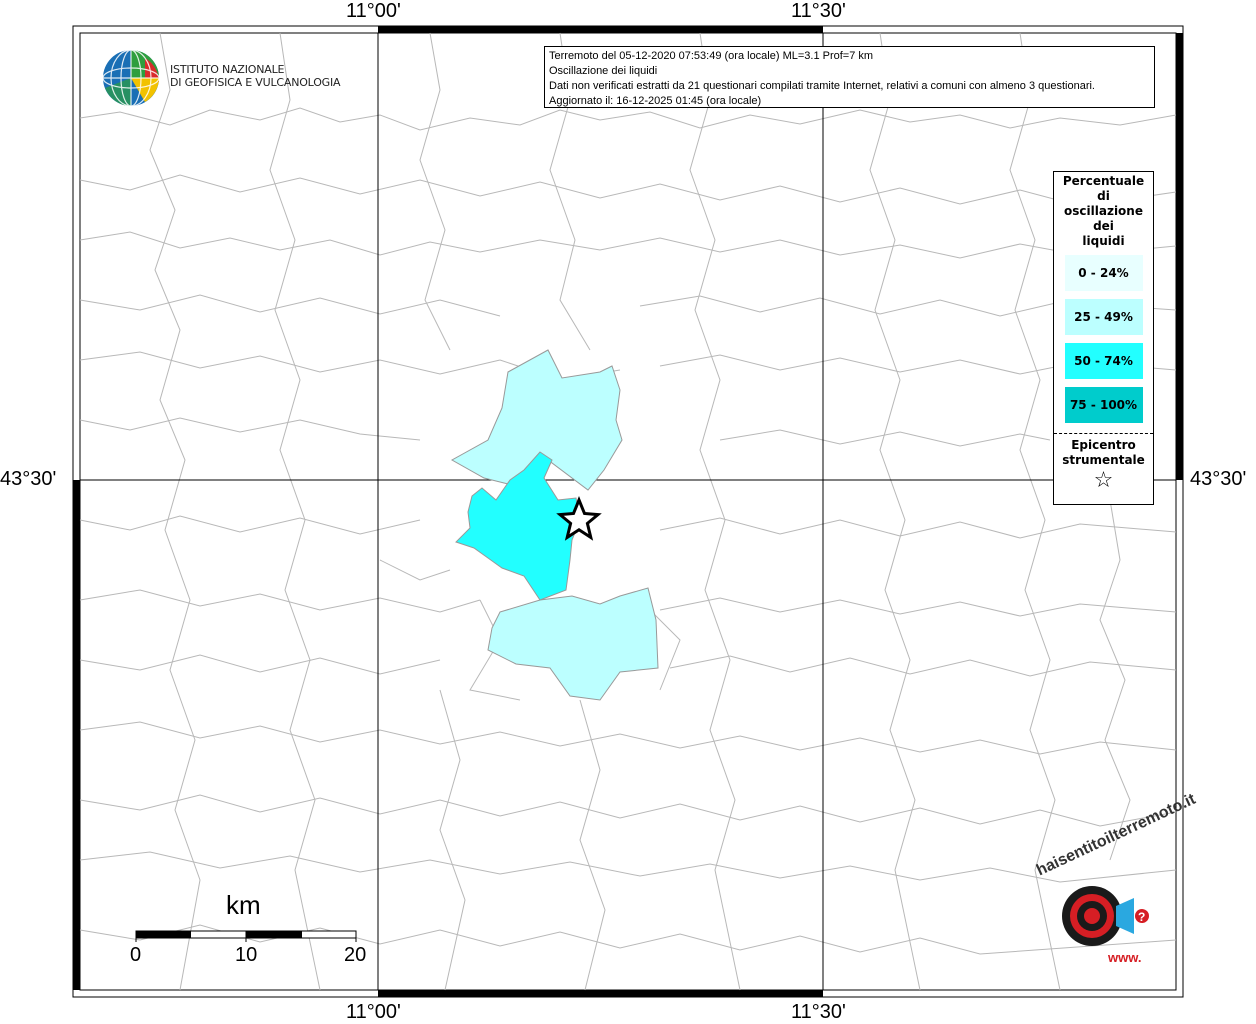  I want to click on lon-label-bottom-left: 11°00', so click(373, 1012).